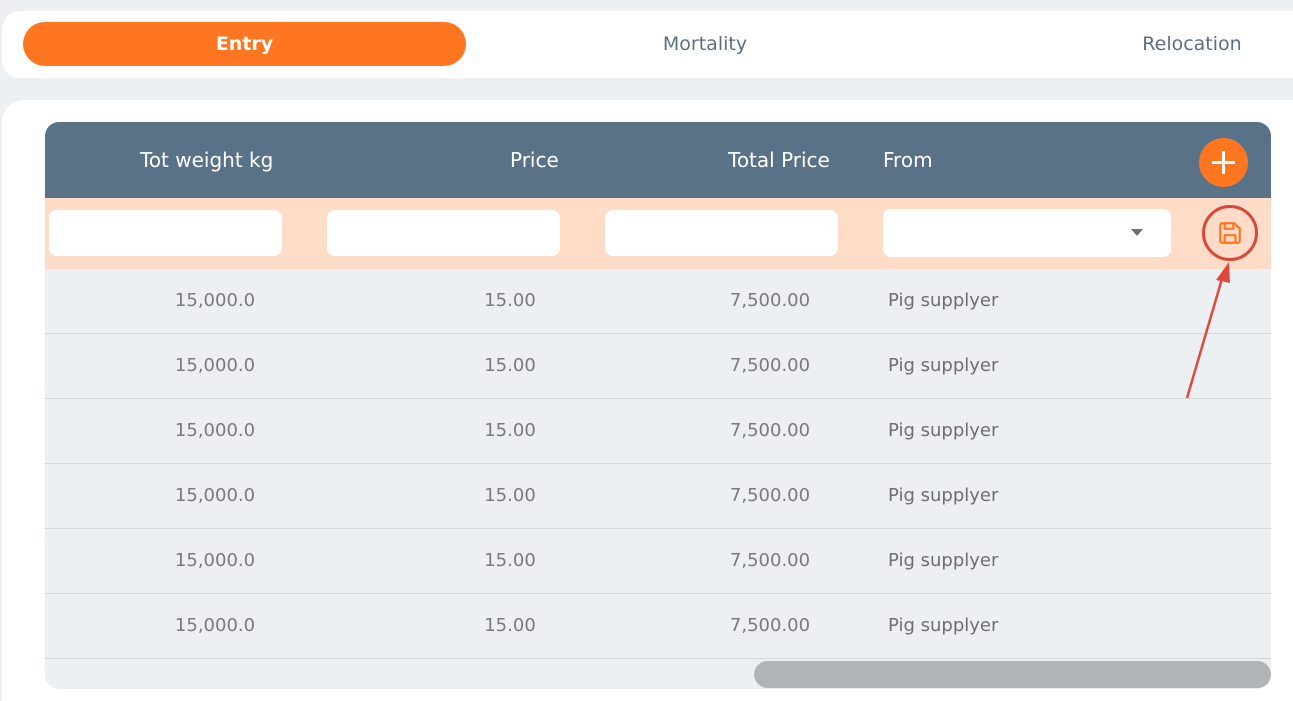 The height and width of the screenshot is (701, 1293). I want to click on column-header-tot-weight: Tot weight kg, so click(207, 160).